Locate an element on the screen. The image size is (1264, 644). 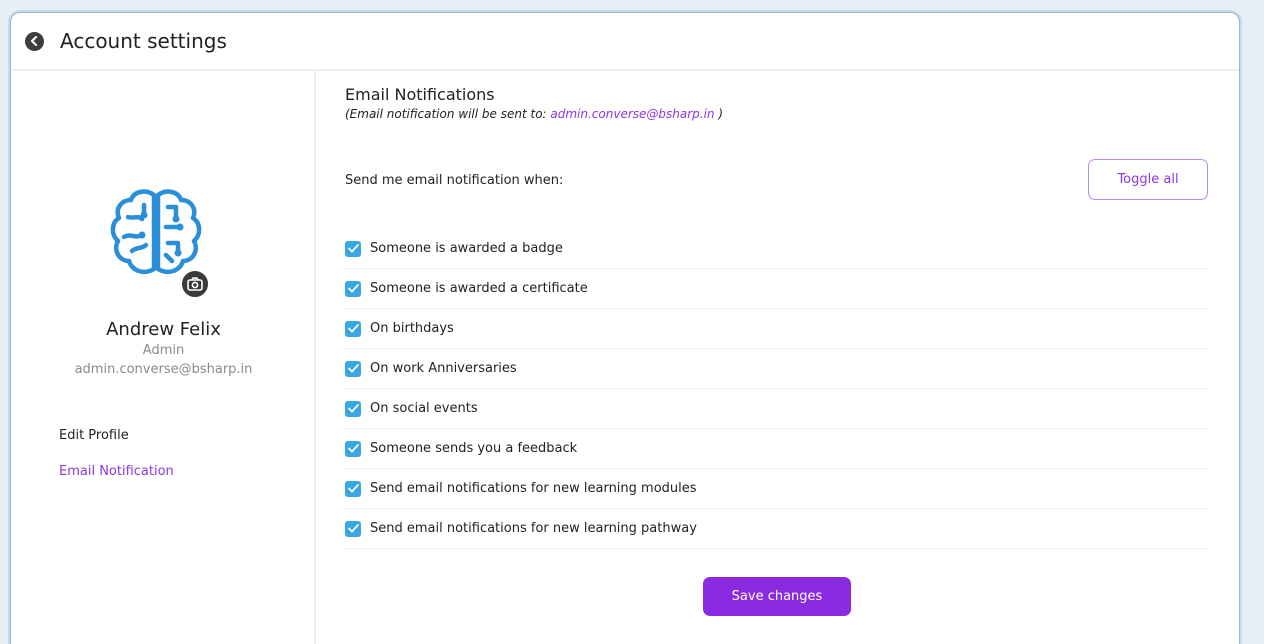
option-label: On work Anniversaries is located at coordinates (443, 368).